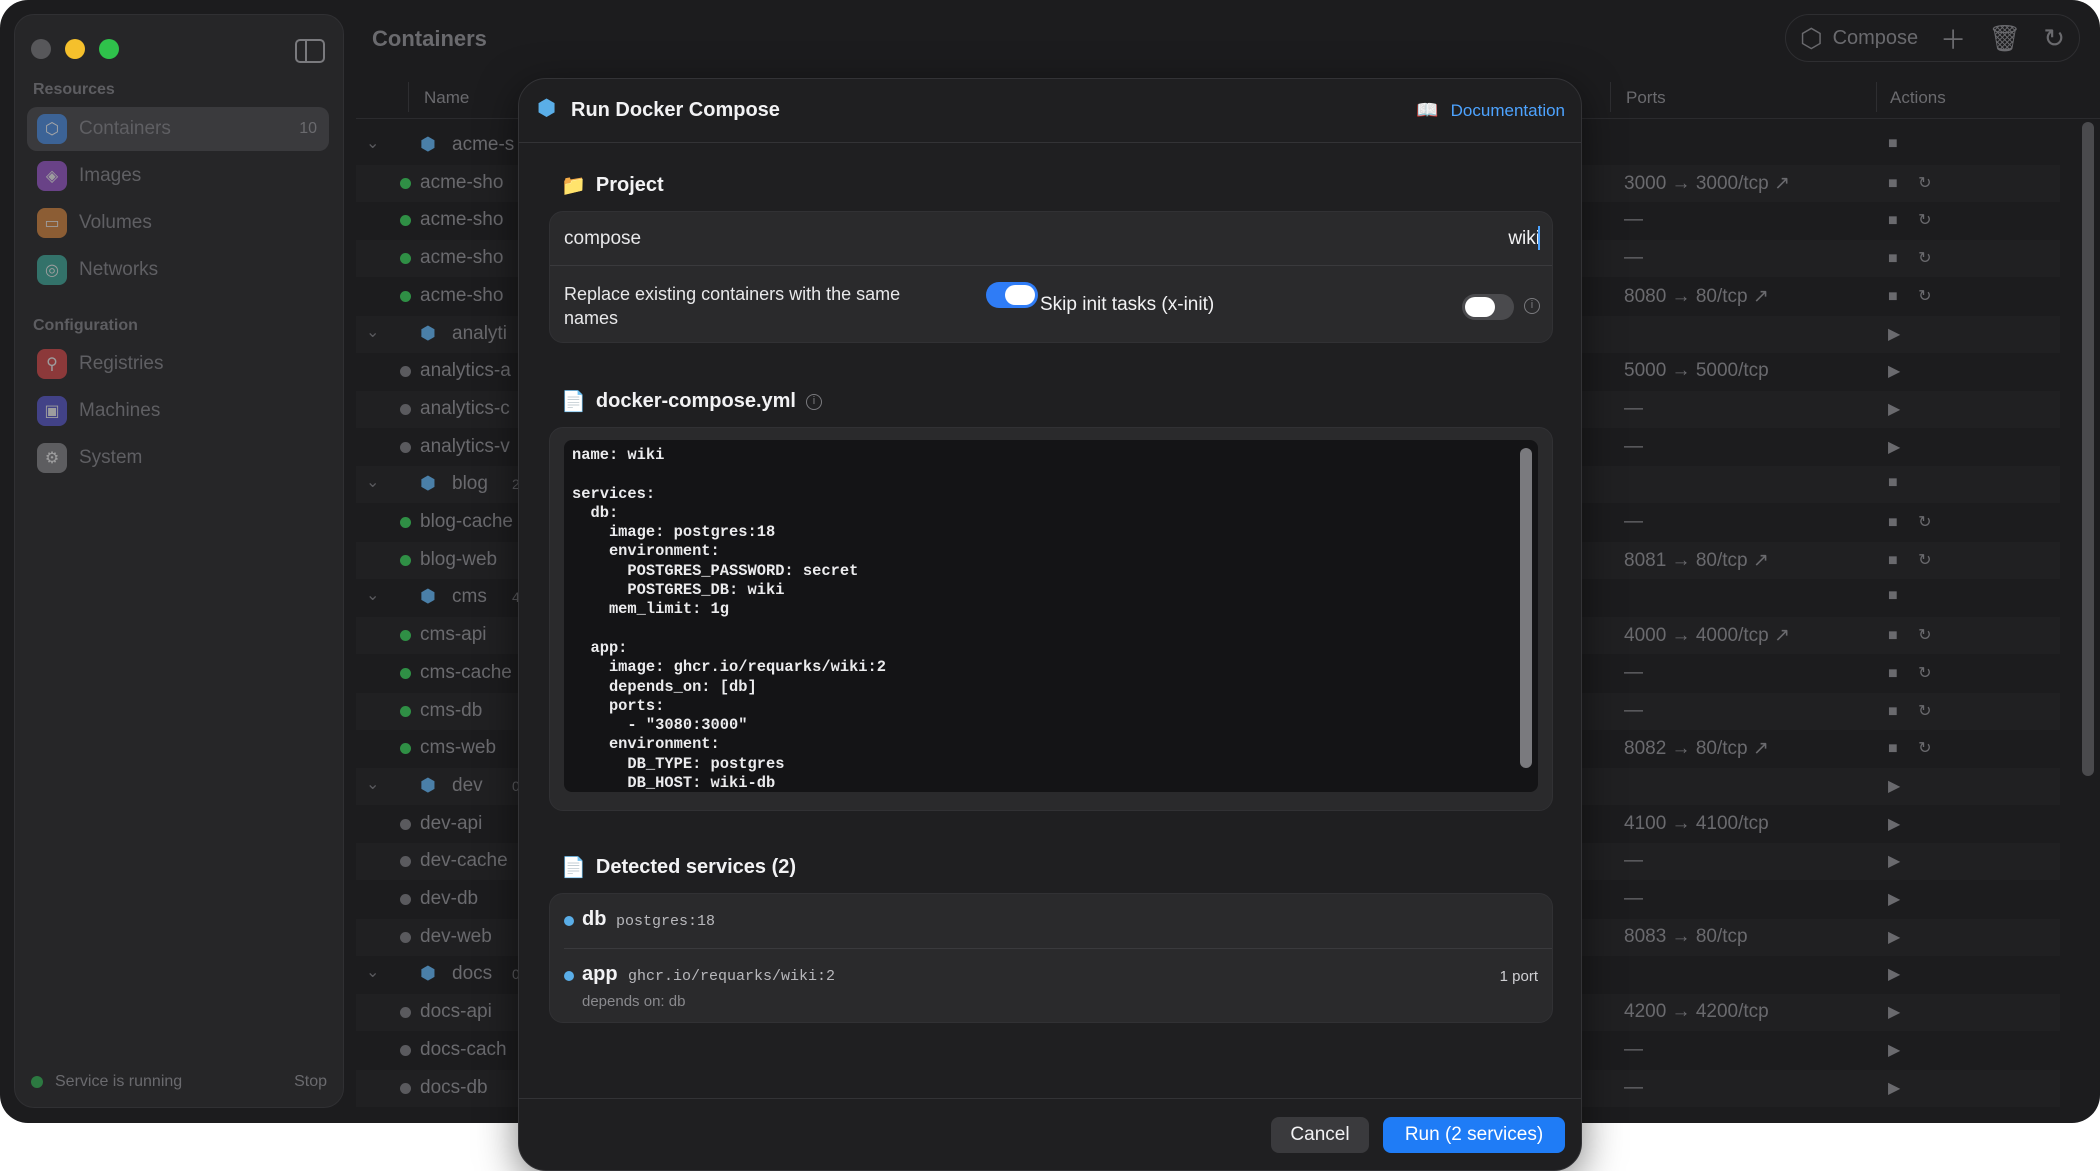 The image size is (2100, 1171). I want to click on services-heading-label: Detected services (2), so click(696, 867).